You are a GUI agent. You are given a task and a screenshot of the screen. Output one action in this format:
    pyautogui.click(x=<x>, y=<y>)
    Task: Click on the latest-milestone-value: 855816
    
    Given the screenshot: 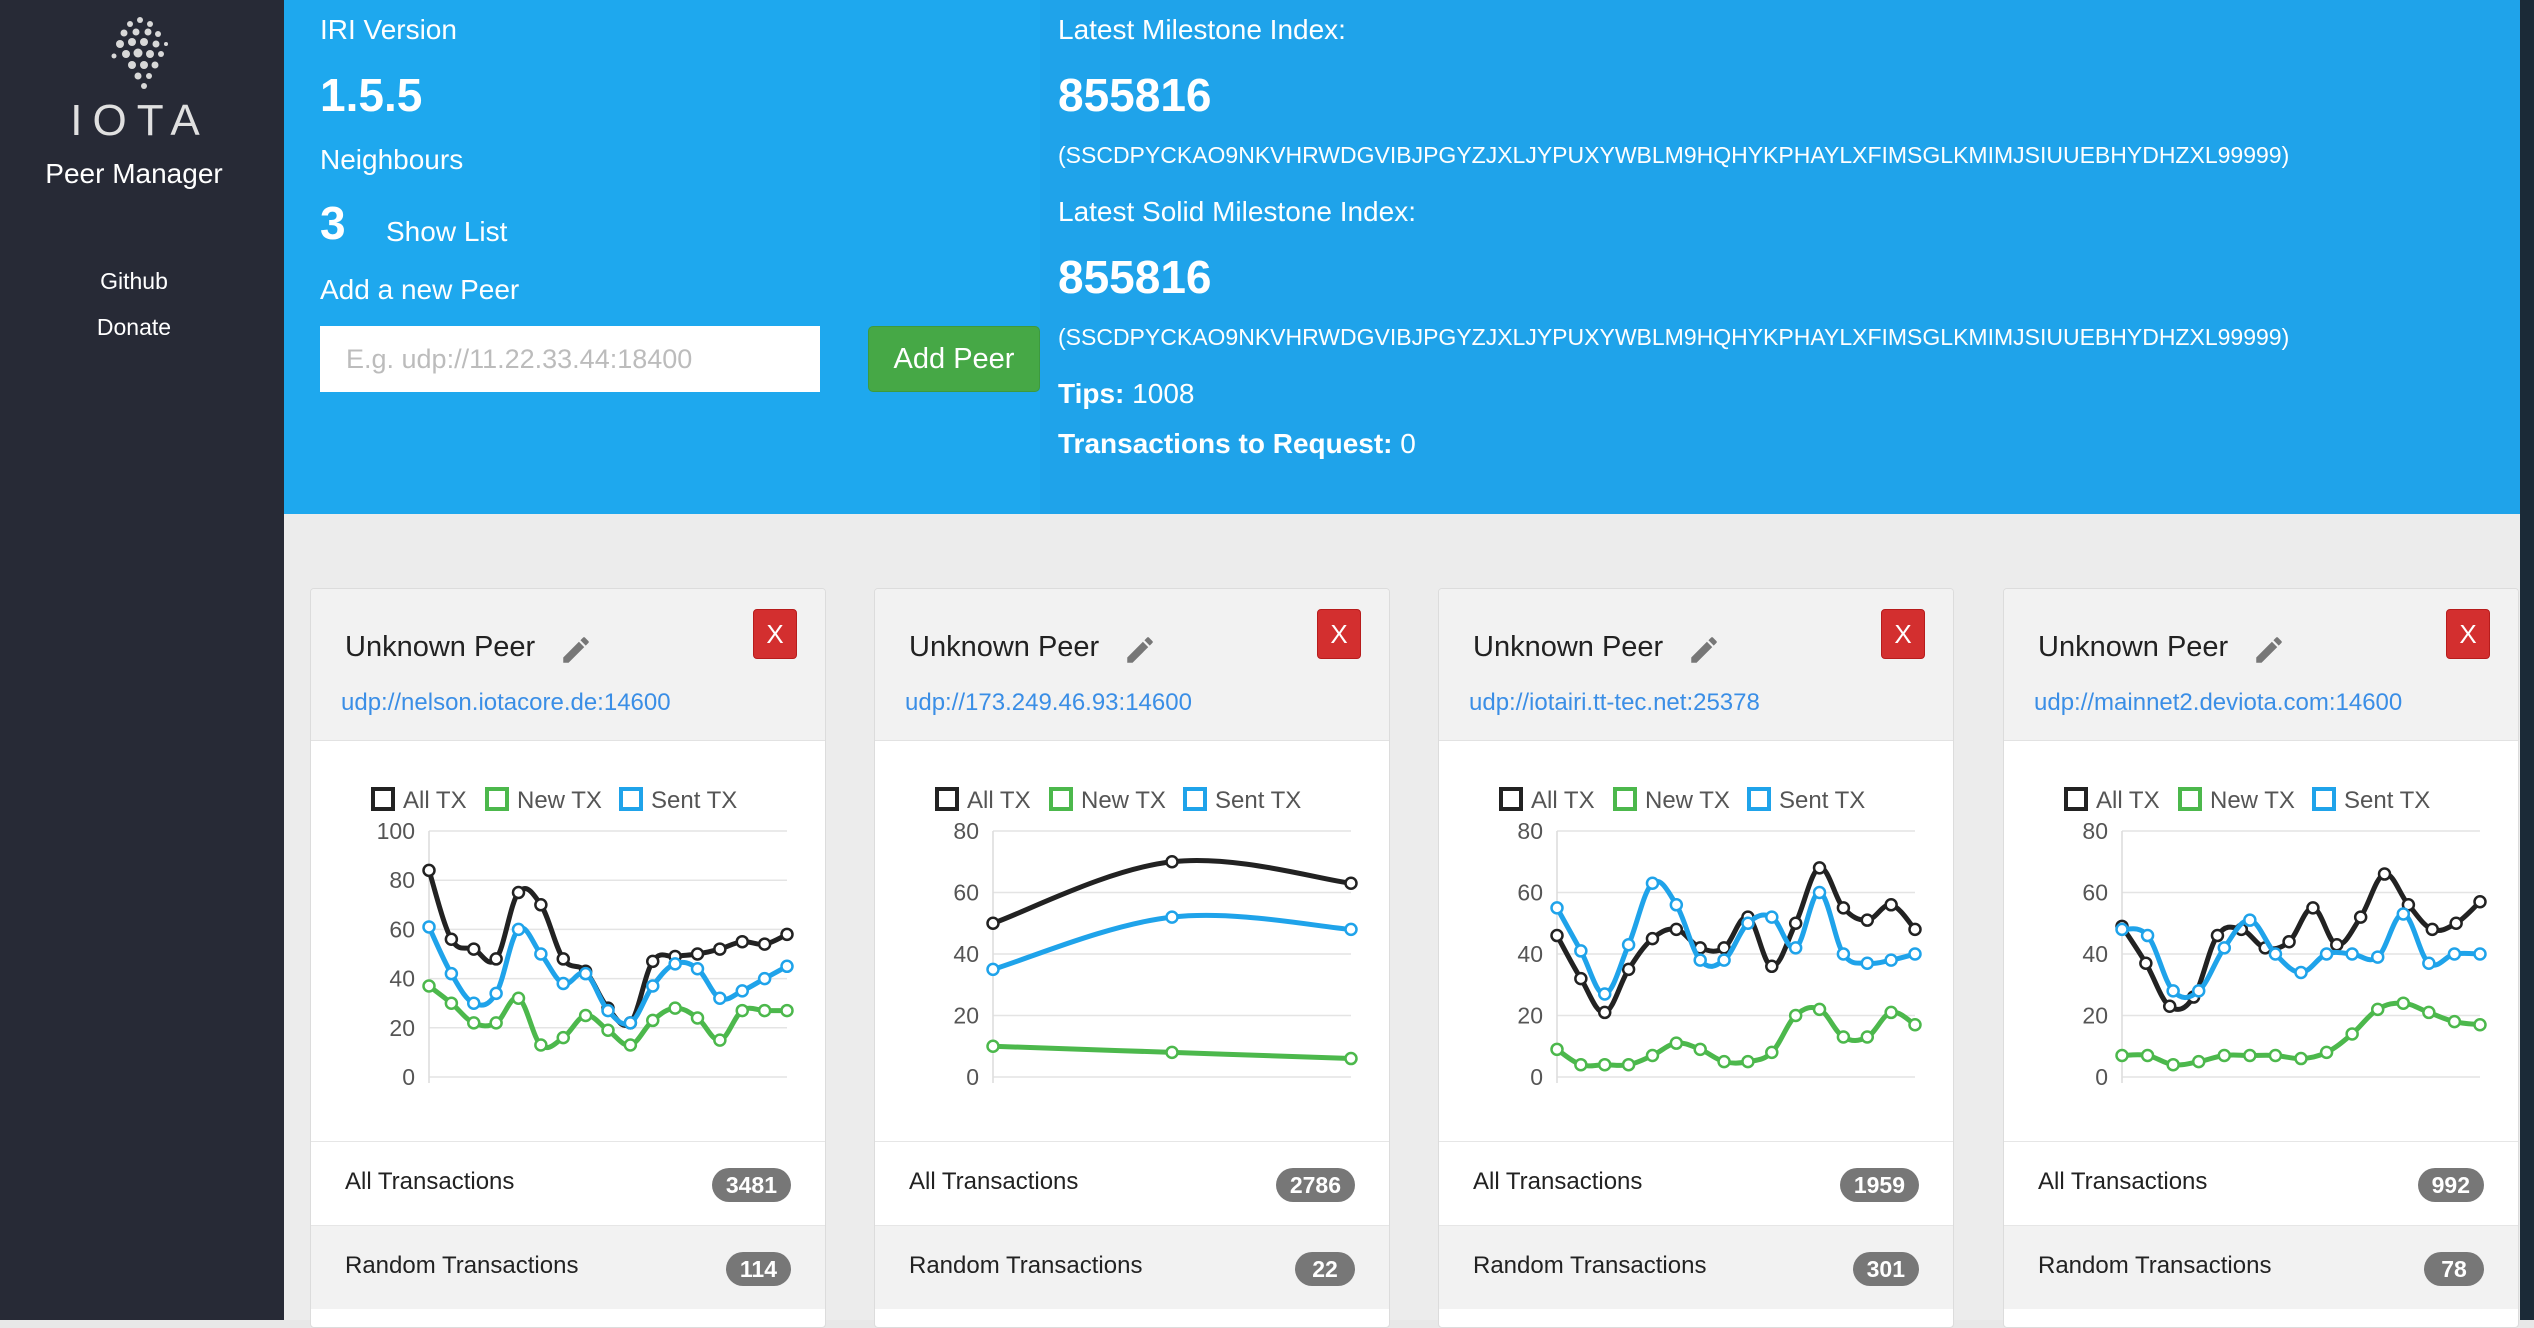 What is the action you would take?
    pyautogui.click(x=1135, y=95)
    